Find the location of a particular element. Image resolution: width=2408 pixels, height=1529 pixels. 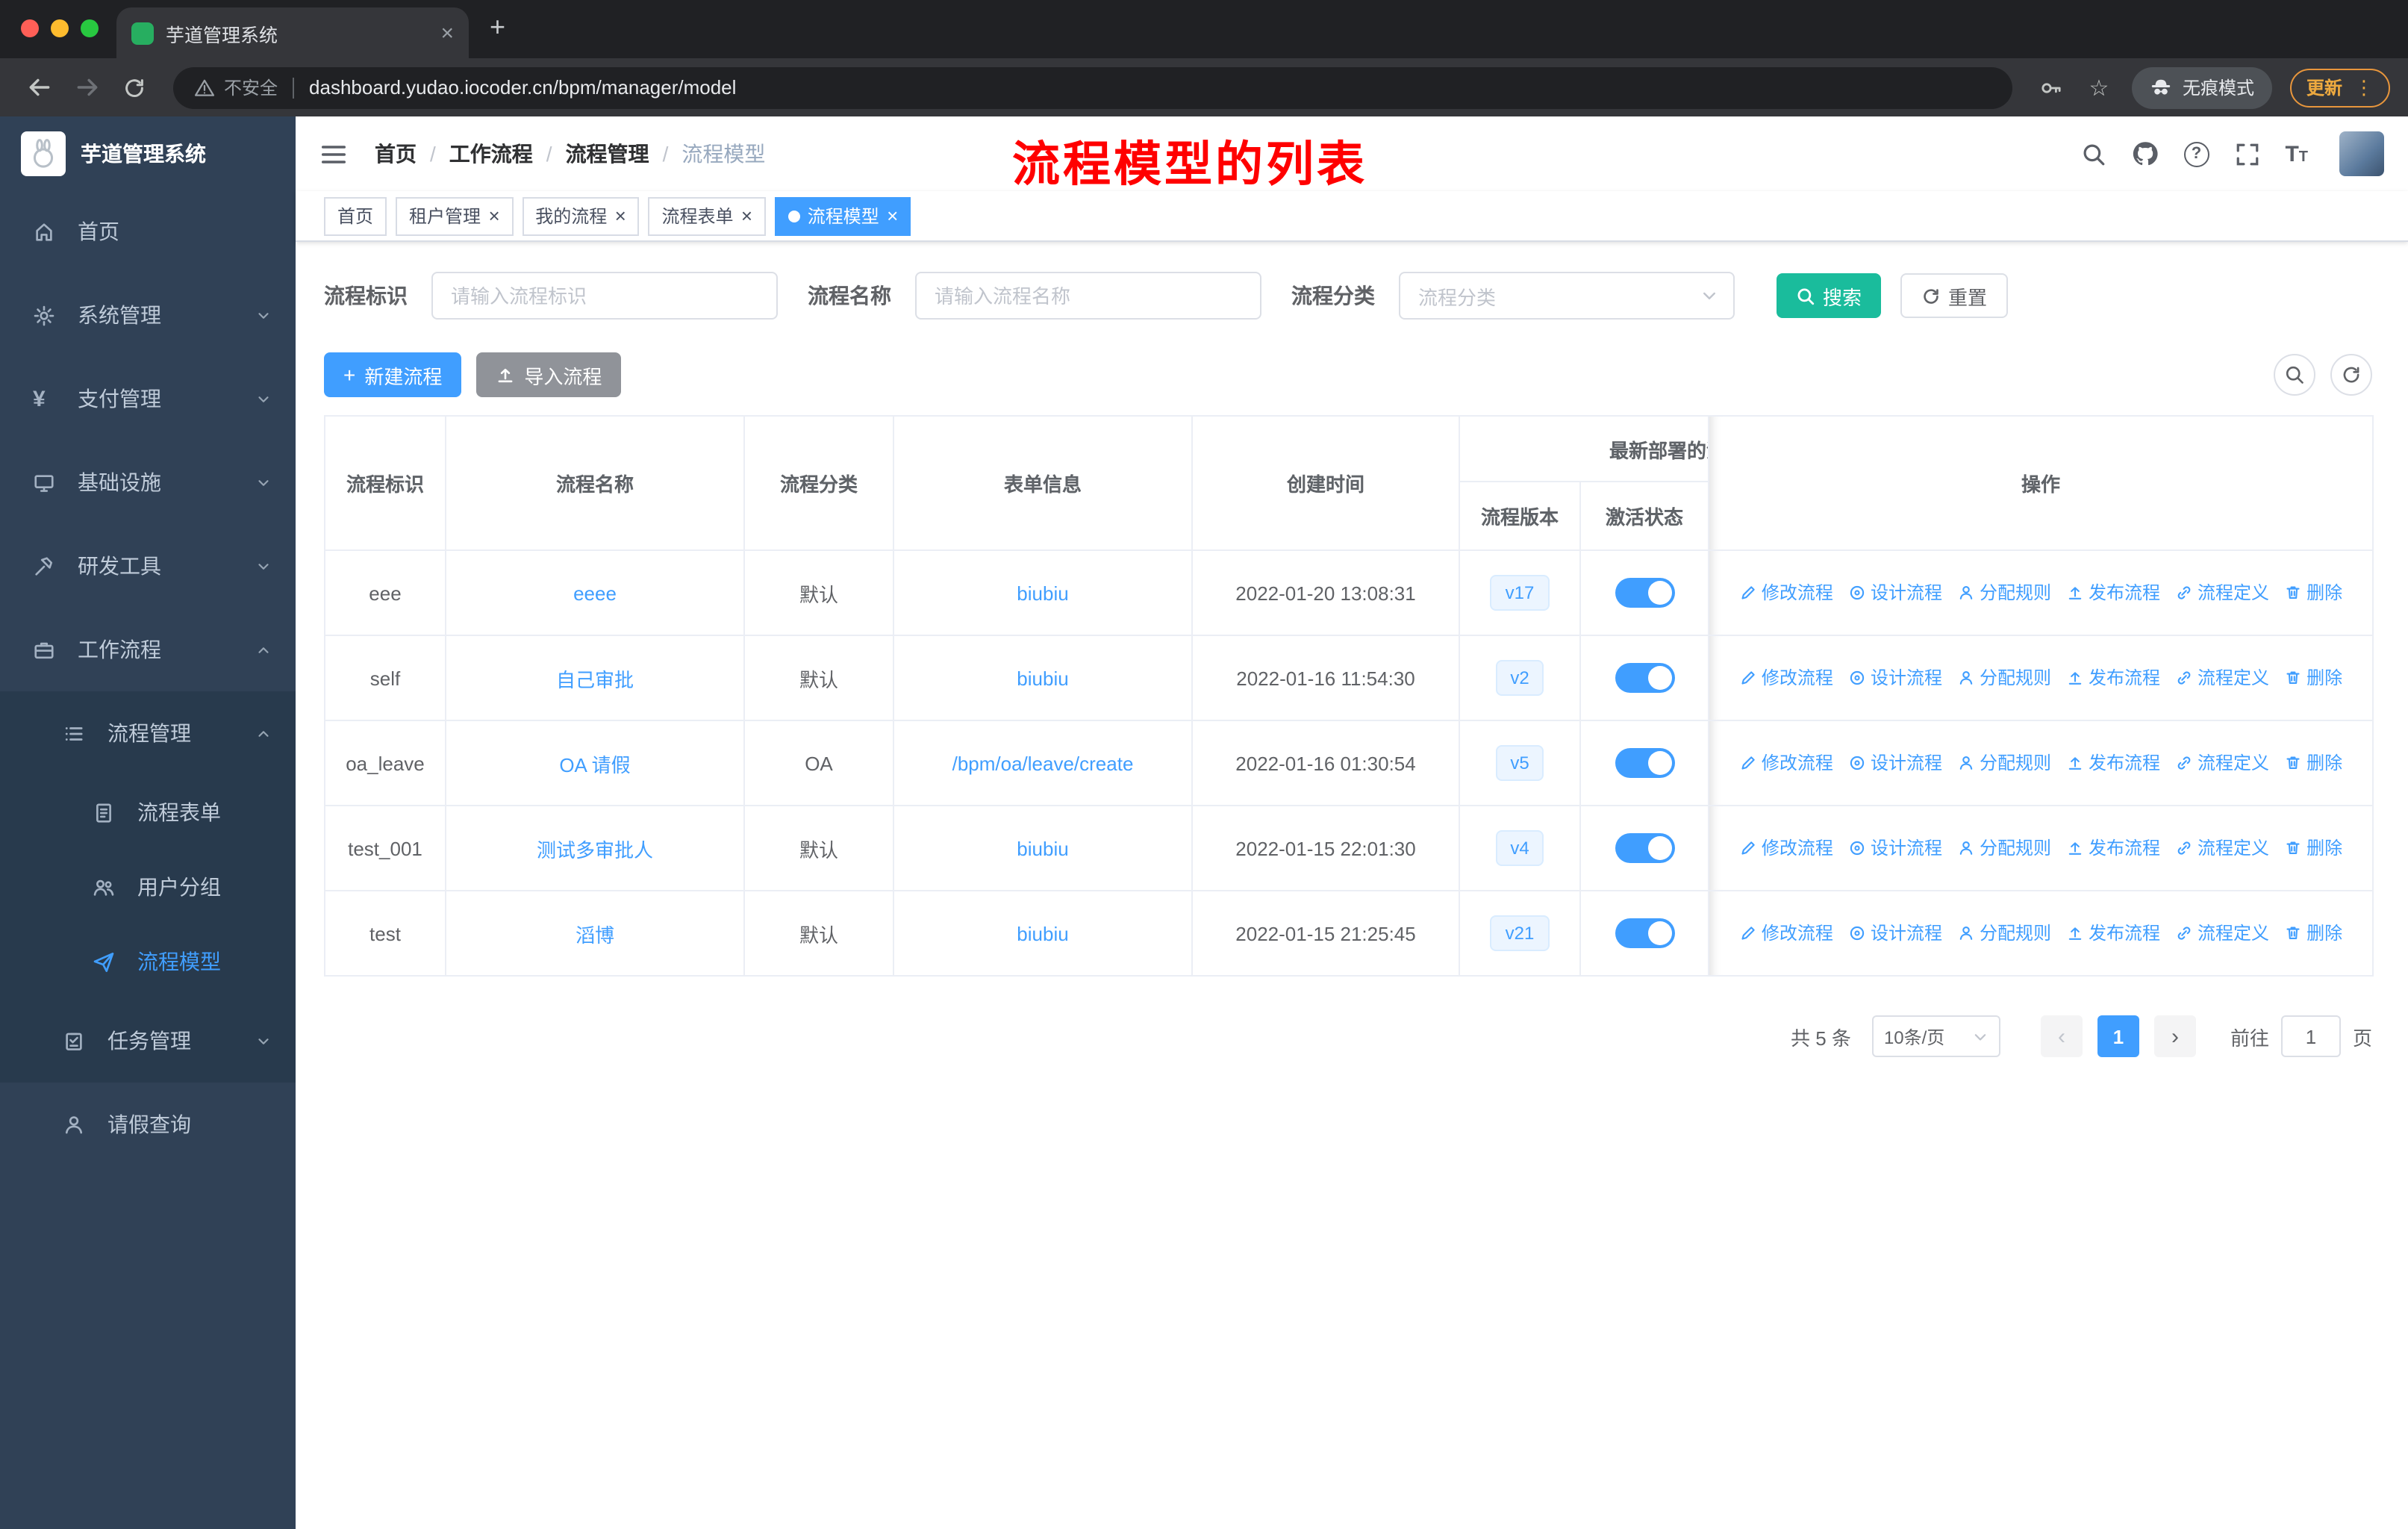

more-menu-icon: ⋮ is located at coordinates (2364, 87).